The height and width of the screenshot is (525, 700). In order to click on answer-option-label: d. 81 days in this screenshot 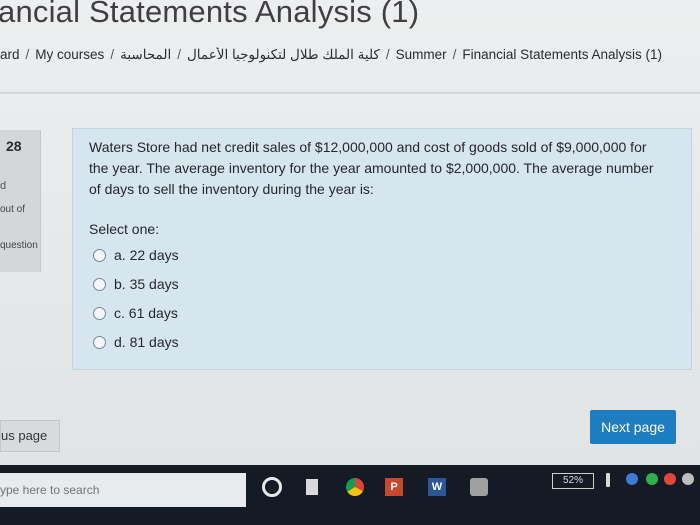, I will do `click(146, 342)`.